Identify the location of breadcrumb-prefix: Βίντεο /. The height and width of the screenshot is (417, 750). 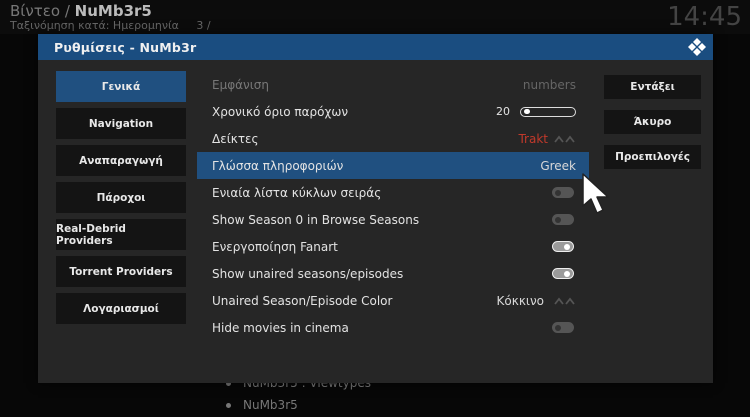
(40, 11).